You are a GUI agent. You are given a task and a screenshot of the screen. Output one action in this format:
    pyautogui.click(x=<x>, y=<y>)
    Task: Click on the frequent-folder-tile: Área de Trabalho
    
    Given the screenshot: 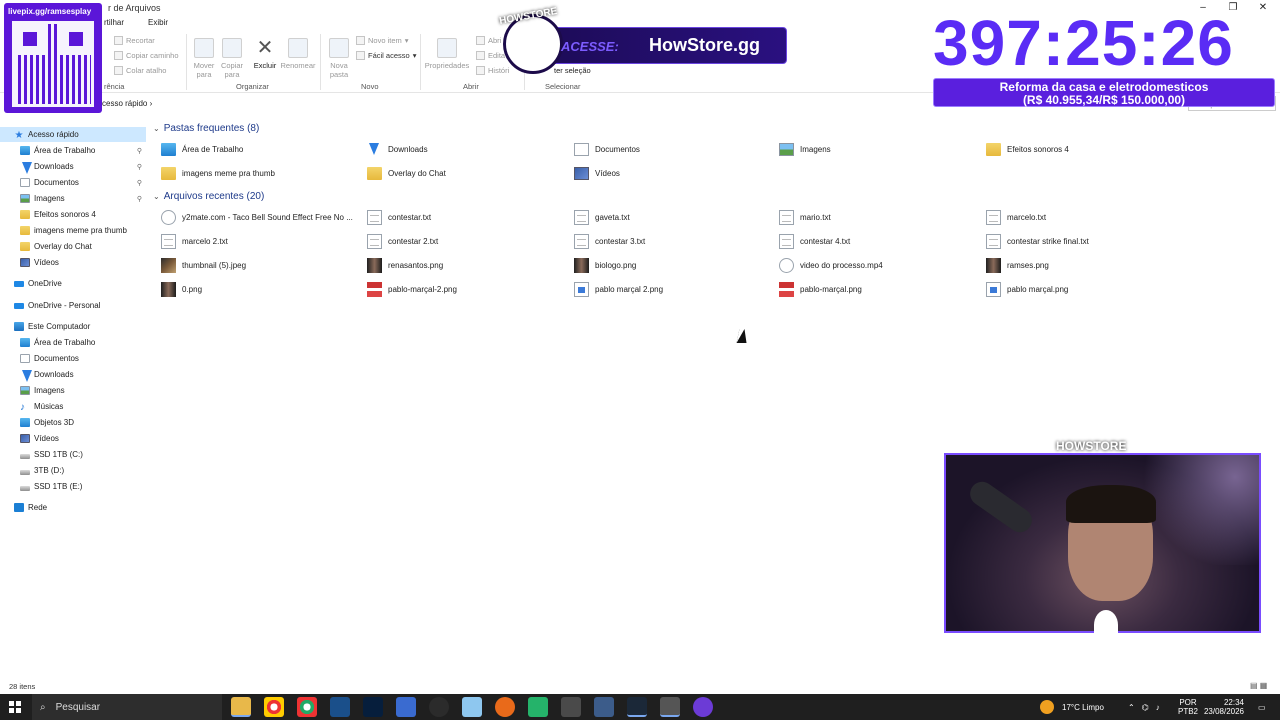 What is the action you would take?
    pyautogui.click(x=256, y=149)
    